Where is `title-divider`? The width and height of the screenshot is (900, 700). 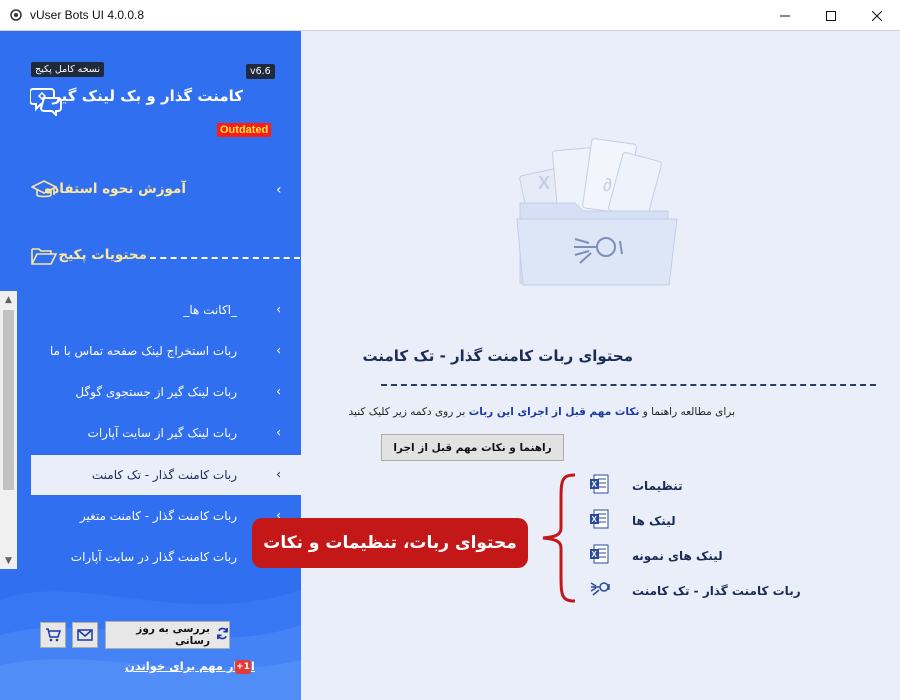
title-divider is located at coordinates (628, 385).